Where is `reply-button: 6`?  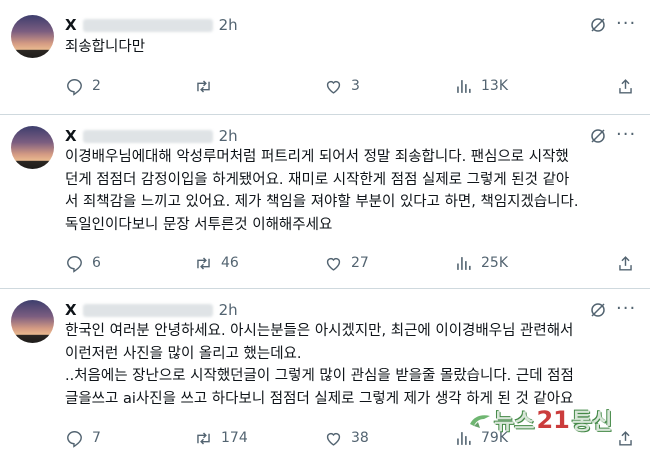 reply-button: 6 is located at coordinates (83, 263).